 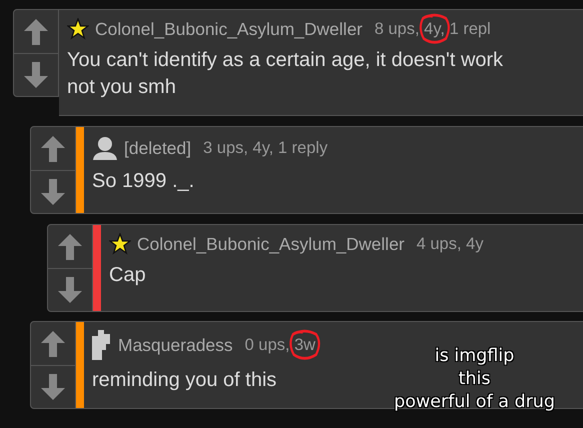 What do you see at coordinates (102, 345) in the screenshot?
I see `avatar-icon` at bounding box center [102, 345].